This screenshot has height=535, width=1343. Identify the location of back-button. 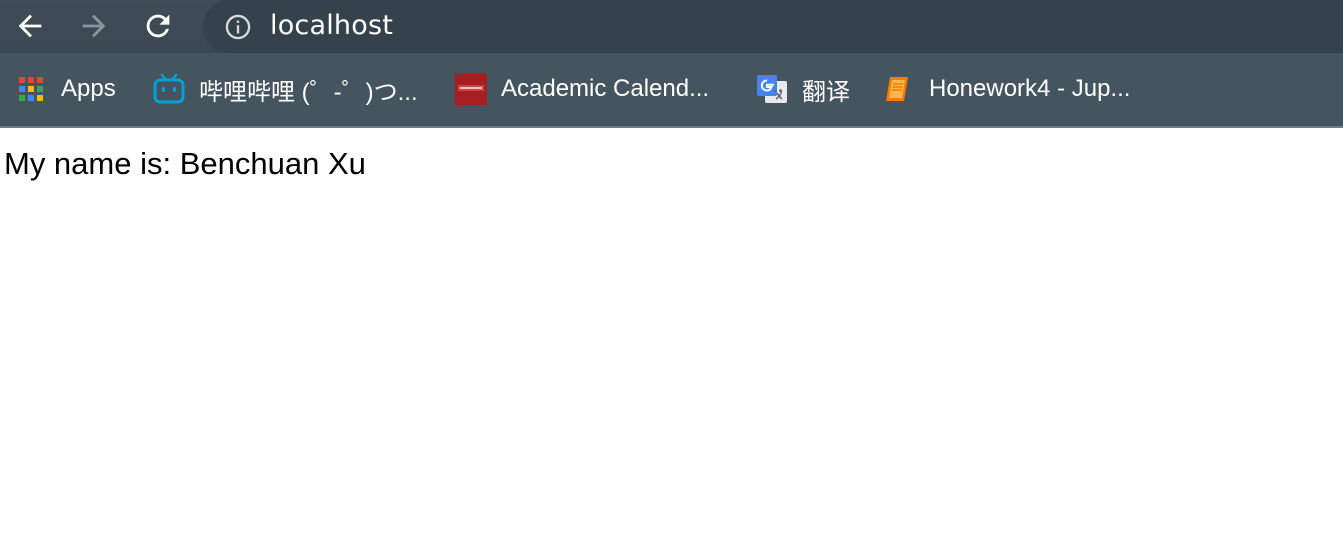
(30, 26).